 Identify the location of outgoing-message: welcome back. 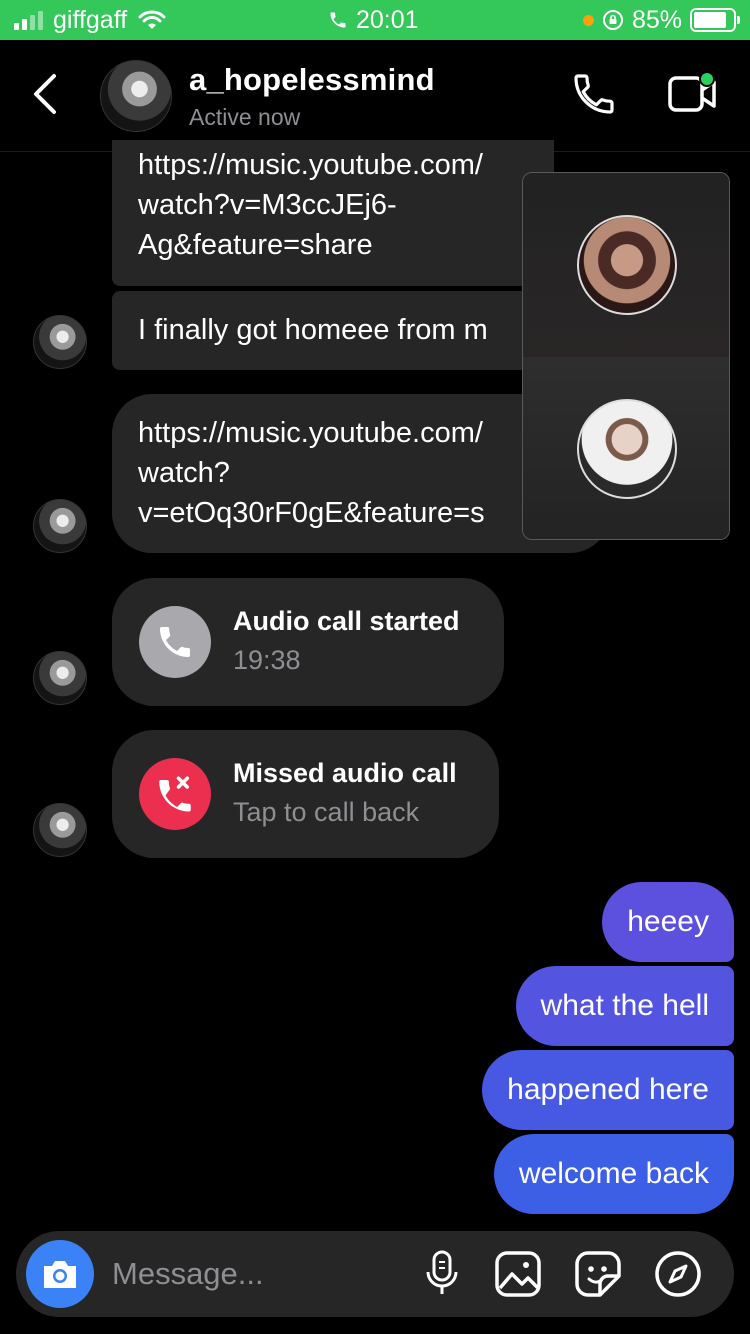
(613, 1174).